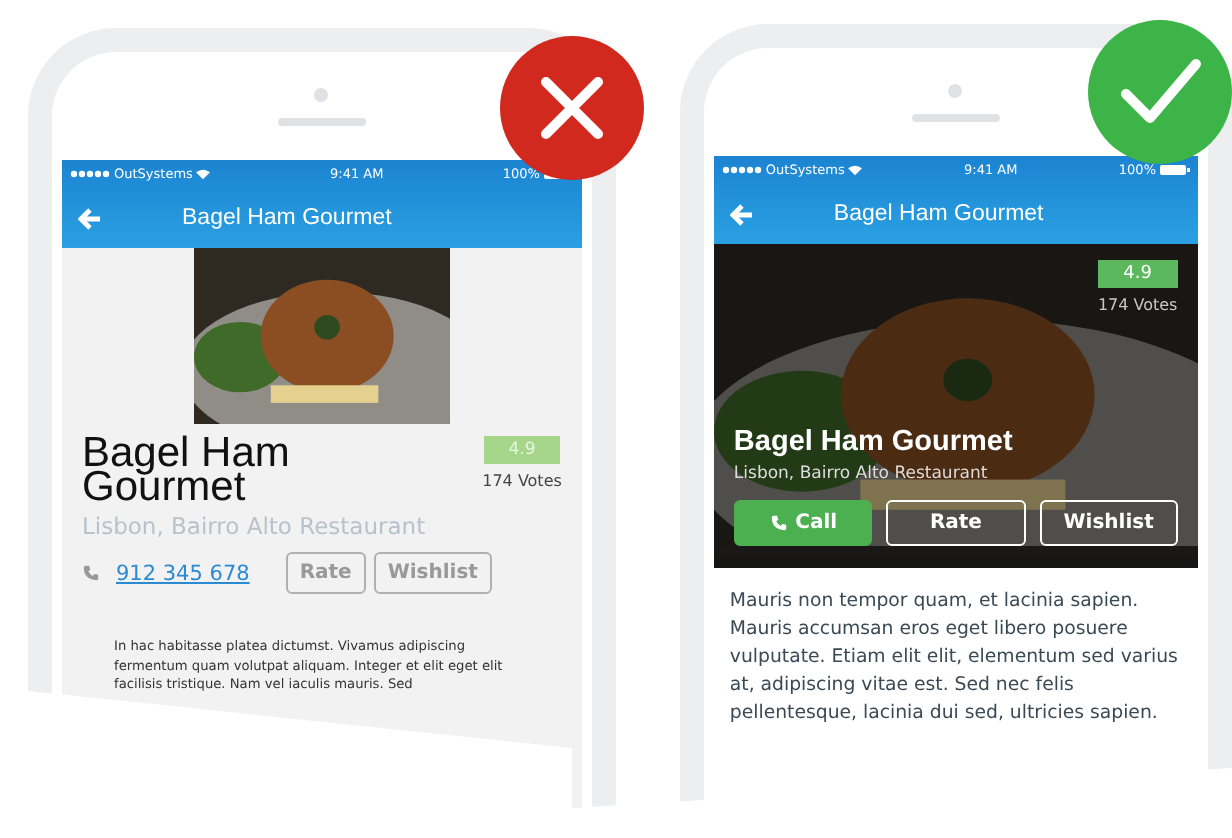 The width and height of the screenshot is (1232, 838). Describe the element at coordinates (954, 658) in the screenshot. I see `description-text: Mauris non tempor quam, et lacinia sapien. Mauris accumsan eros eget libero posuere vulputate. Etiam elit elit, elementum sed varius at, adipiscing vitae est. Sed nec felis pellentesque, lacinia dui sed, ultricies sapien.` at that location.